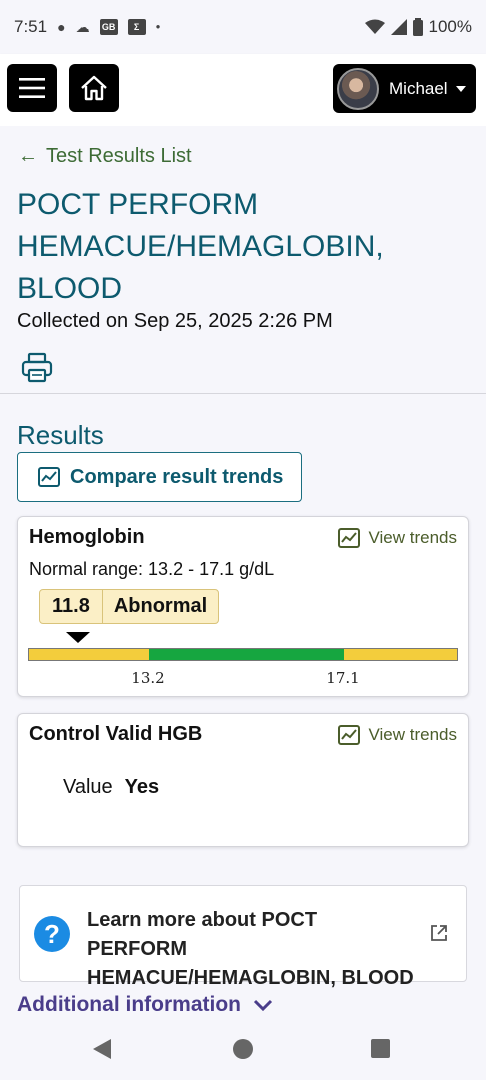  I want to click on caret-down-icon, so click(461, 88).